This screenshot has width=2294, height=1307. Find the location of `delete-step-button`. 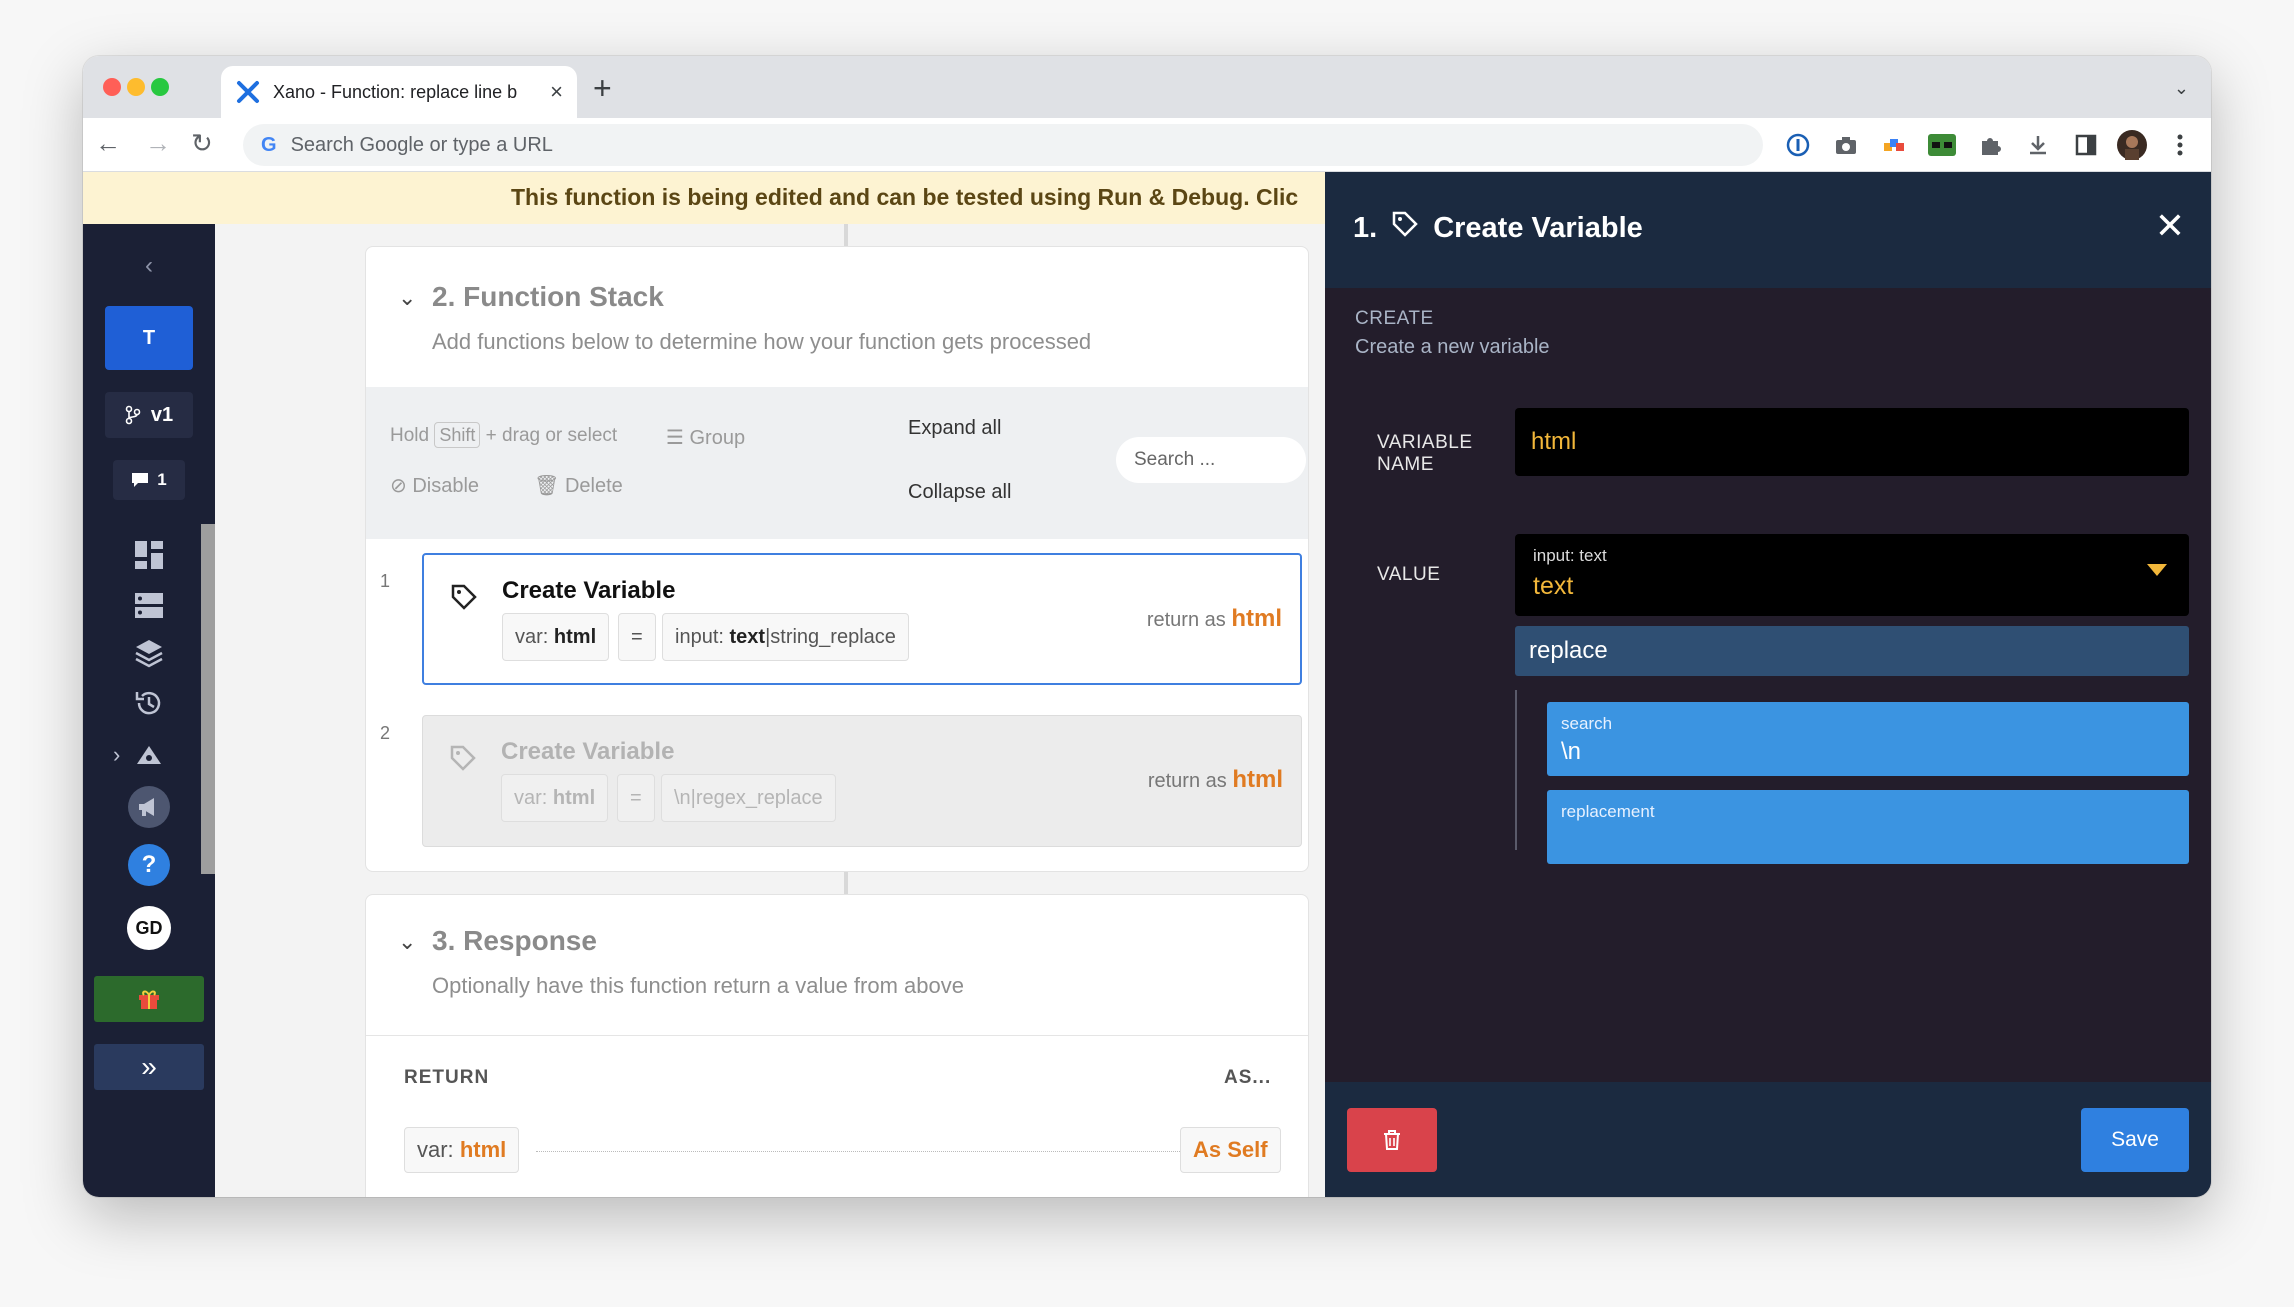

delete-step-button is located at coordinates (1392, 1140).